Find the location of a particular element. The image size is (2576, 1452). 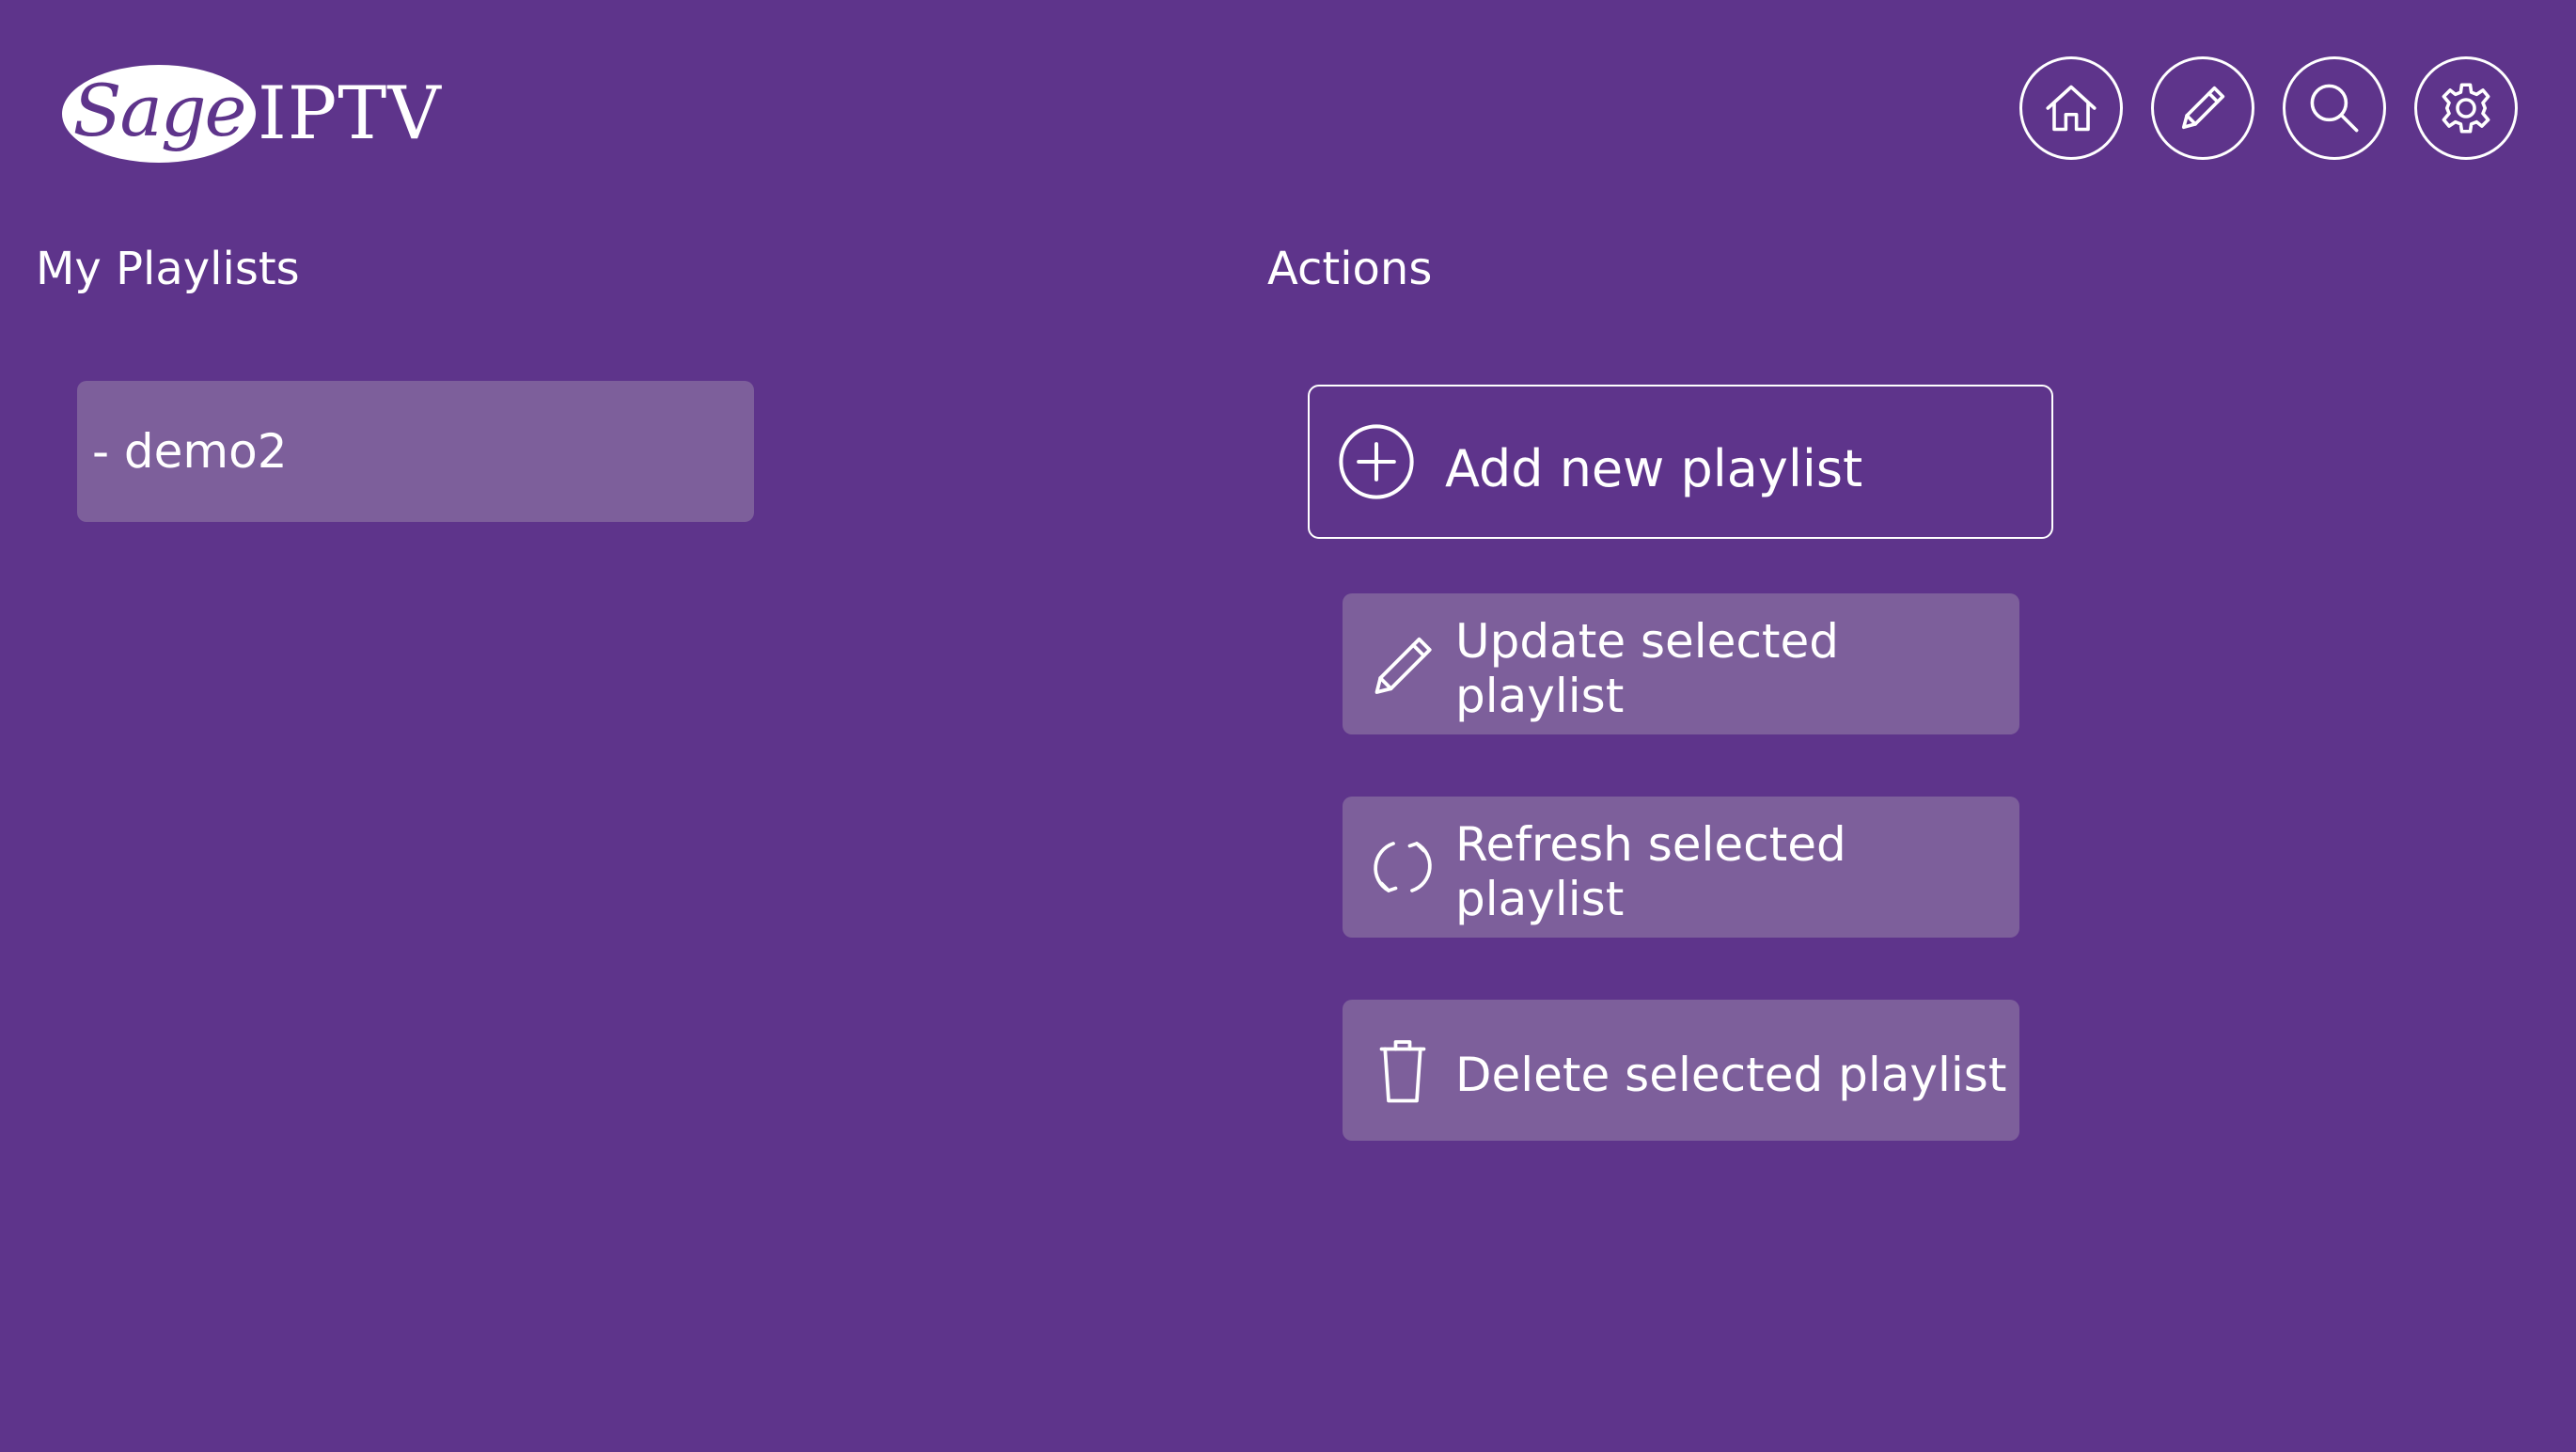

edit-button is located at coordinates (2202, 108).